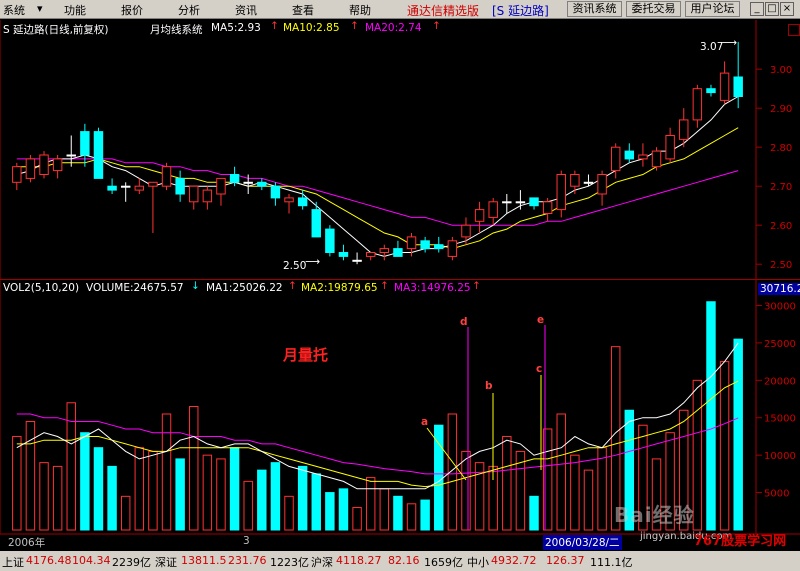  I want to click on low-label: 2.50, so click(295, 266).